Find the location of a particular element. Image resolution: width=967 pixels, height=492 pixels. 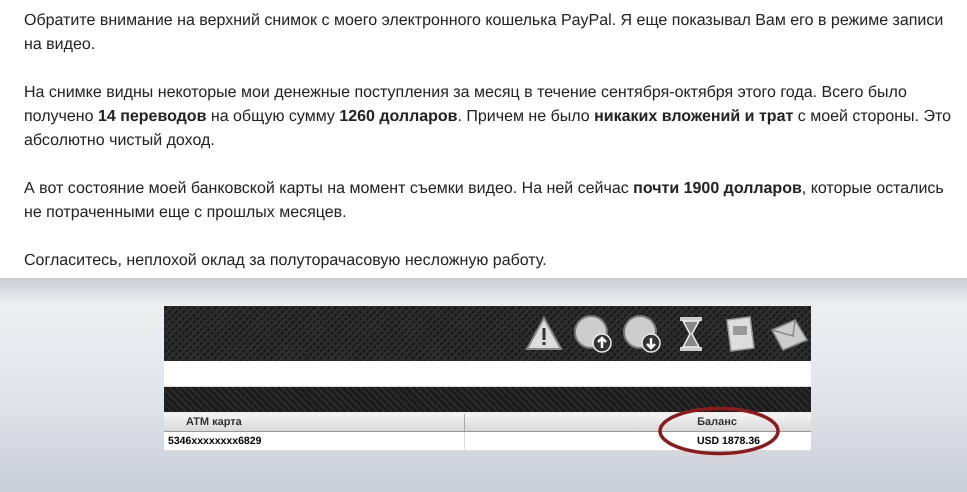

column-header: ATM карта is located at coordinates (214, 422).